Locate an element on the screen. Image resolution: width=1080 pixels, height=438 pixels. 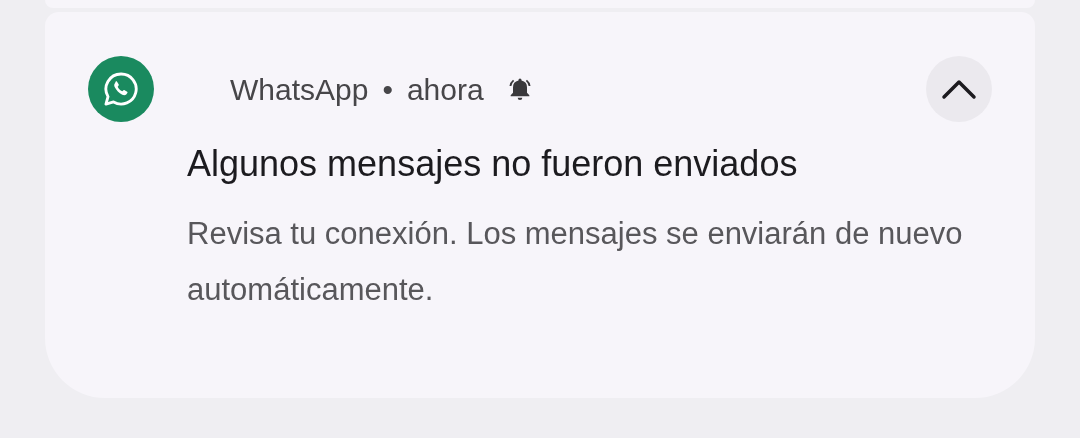
app-name: WhatsApp is located at coordinates (299, 89).